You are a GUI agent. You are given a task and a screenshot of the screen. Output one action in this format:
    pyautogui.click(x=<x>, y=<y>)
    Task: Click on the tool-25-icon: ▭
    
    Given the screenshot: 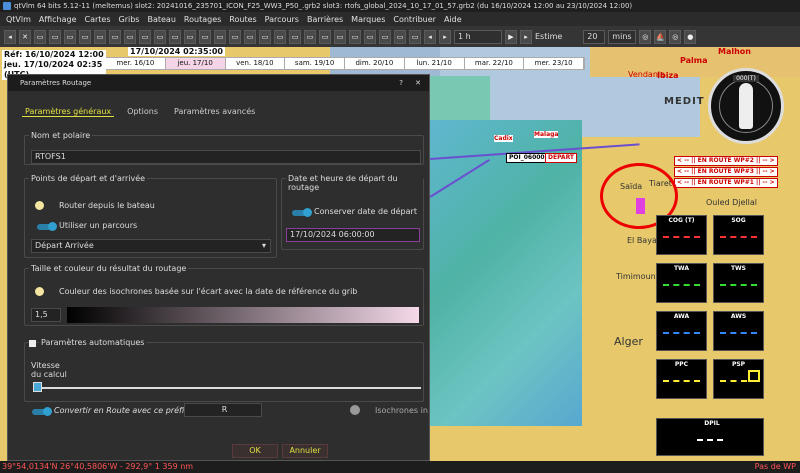 What is the action you would take?
    pyautogui.click(x=370, y=36)
    